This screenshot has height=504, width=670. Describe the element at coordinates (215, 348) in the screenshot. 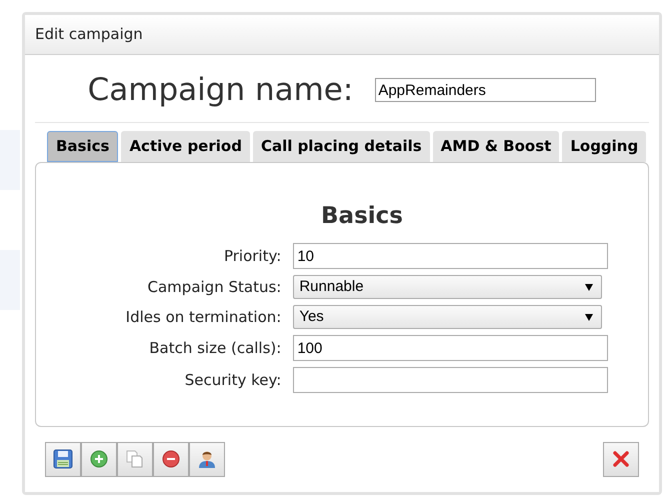

I see `field-label: Batch size (calls):` at that location.